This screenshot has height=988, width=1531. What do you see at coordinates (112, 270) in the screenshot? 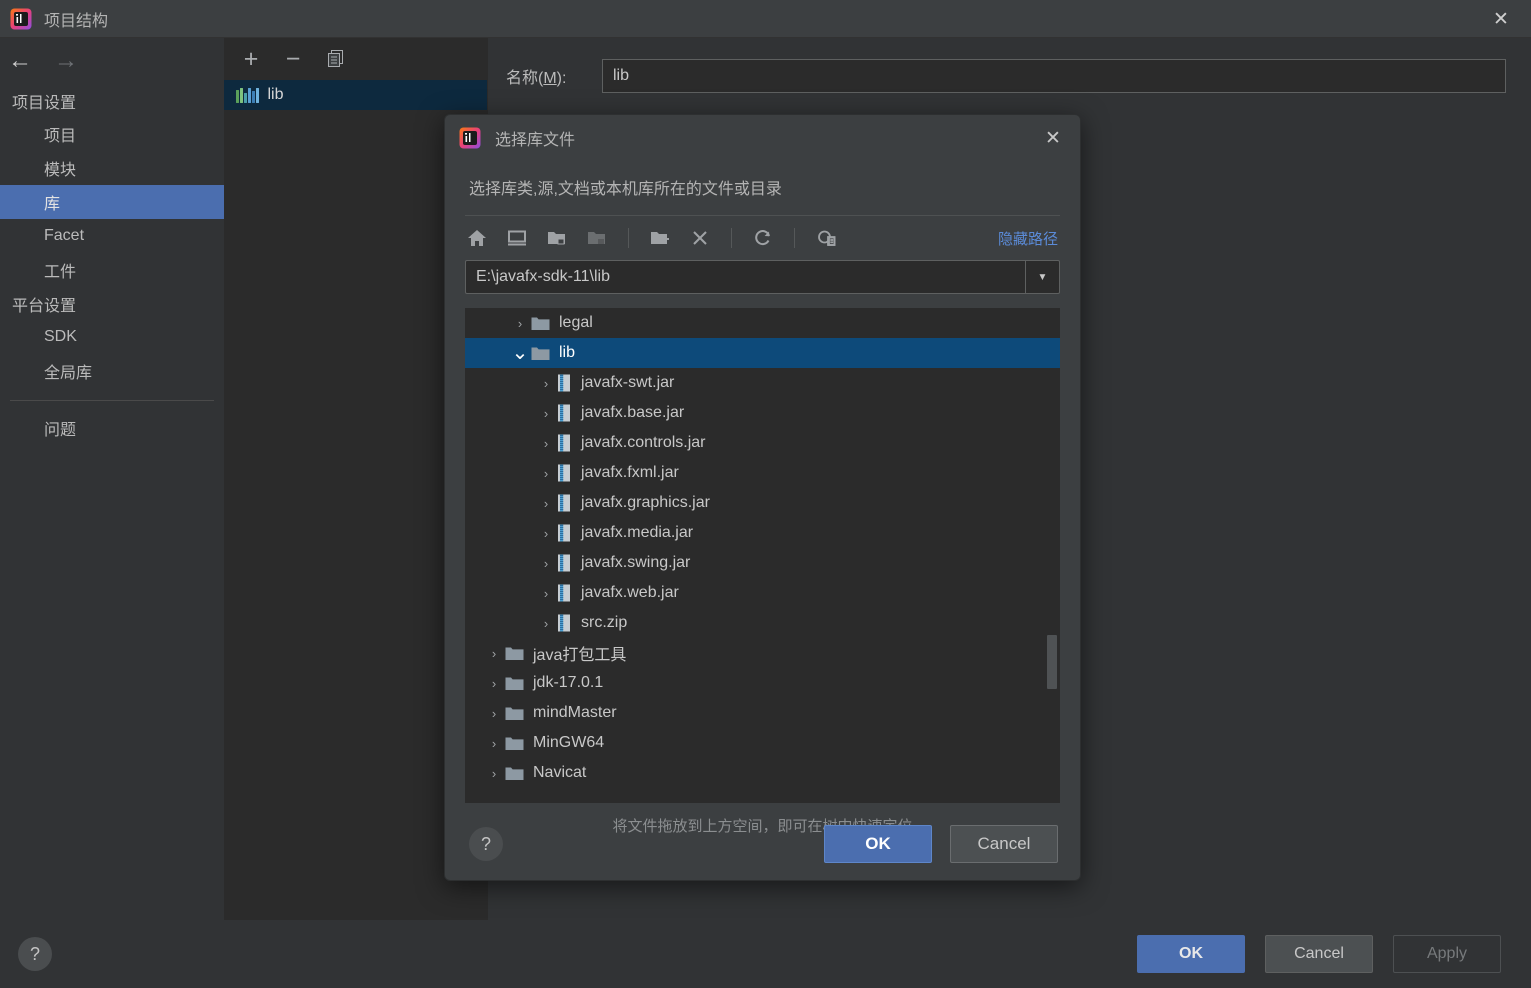
I see `sidebar-item-artifacts: 工件` at bounding box center [112, 270].